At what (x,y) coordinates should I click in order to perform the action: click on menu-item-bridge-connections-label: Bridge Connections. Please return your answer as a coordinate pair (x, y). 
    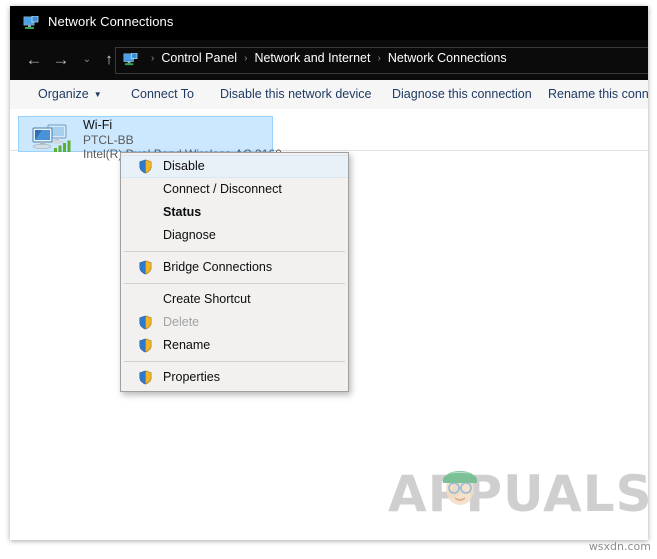
    Looking at the image, I should click on (218, 267).